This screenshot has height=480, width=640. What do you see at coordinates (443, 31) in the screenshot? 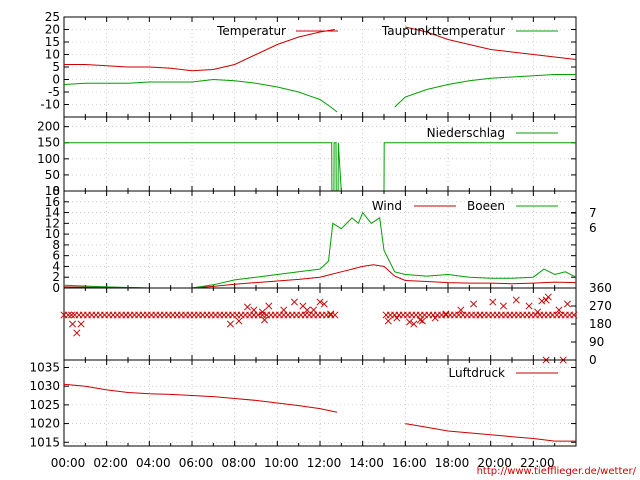
I see `legend-label-taupunkttemperatur: Taupunkttemperatur` at bounding box center [443, 31].